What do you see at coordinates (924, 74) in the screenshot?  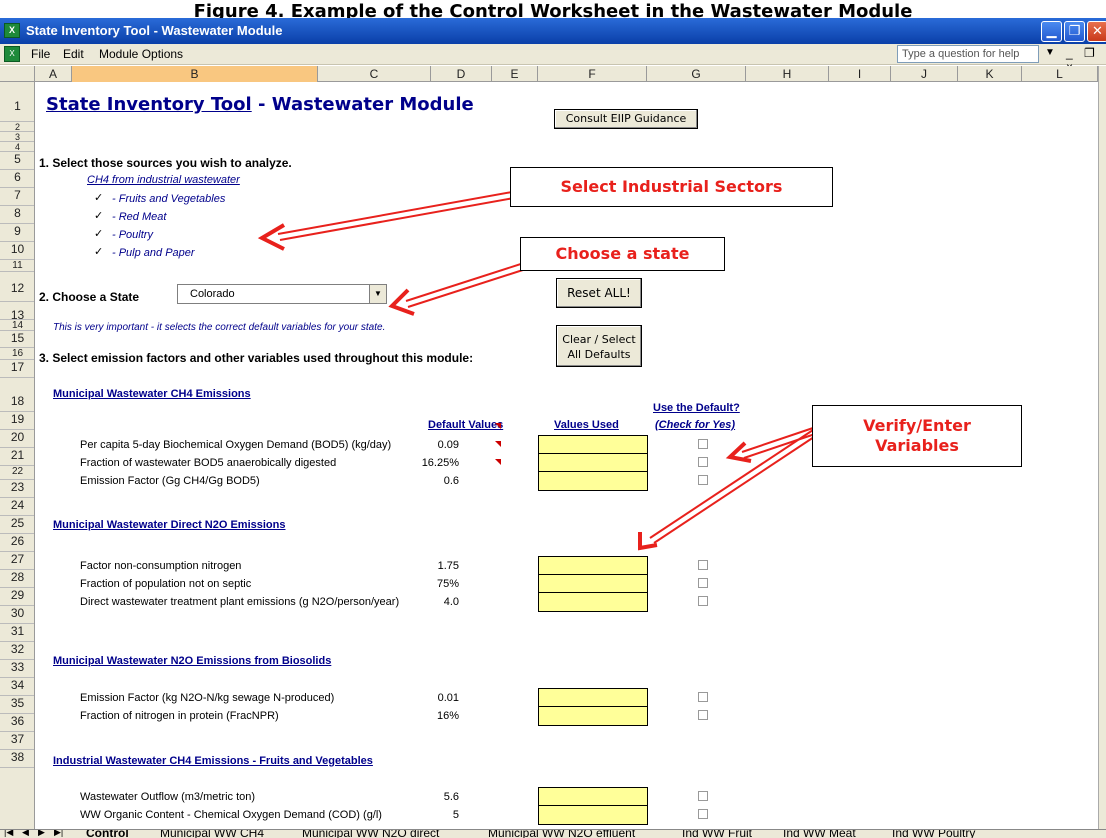 I see `column-header: J` at bounding box center [924, 74].